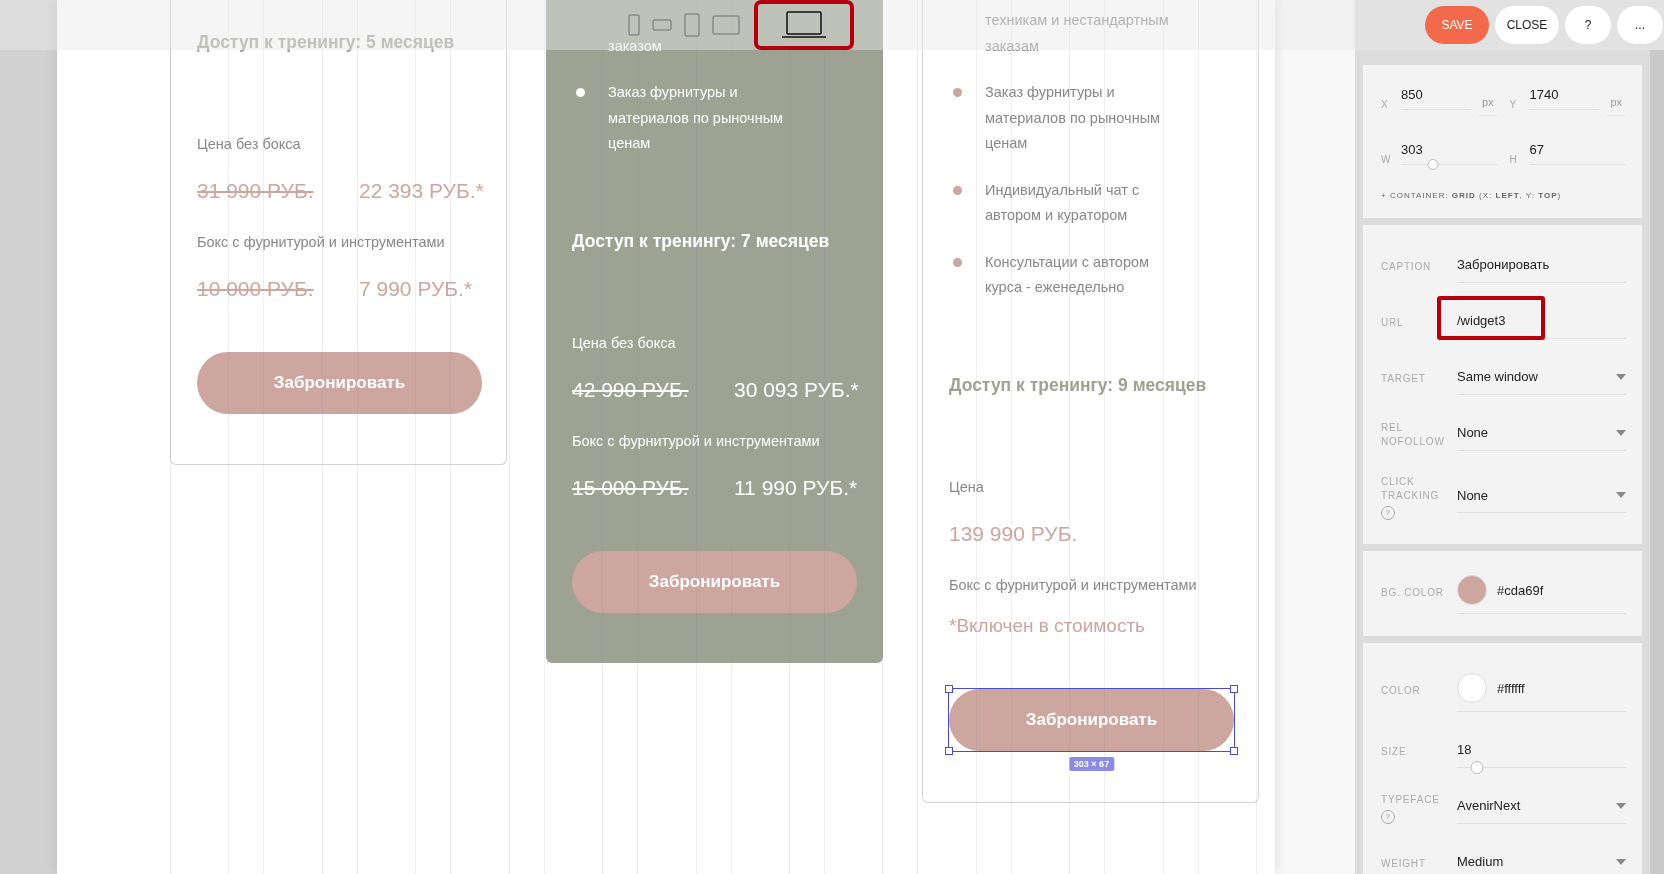 The height and width of the screenshot is (874, 1664). I want to click on container-note: + CONTAINER: GRID (X: LEFT, Y: TOP), so click(1503, 195).